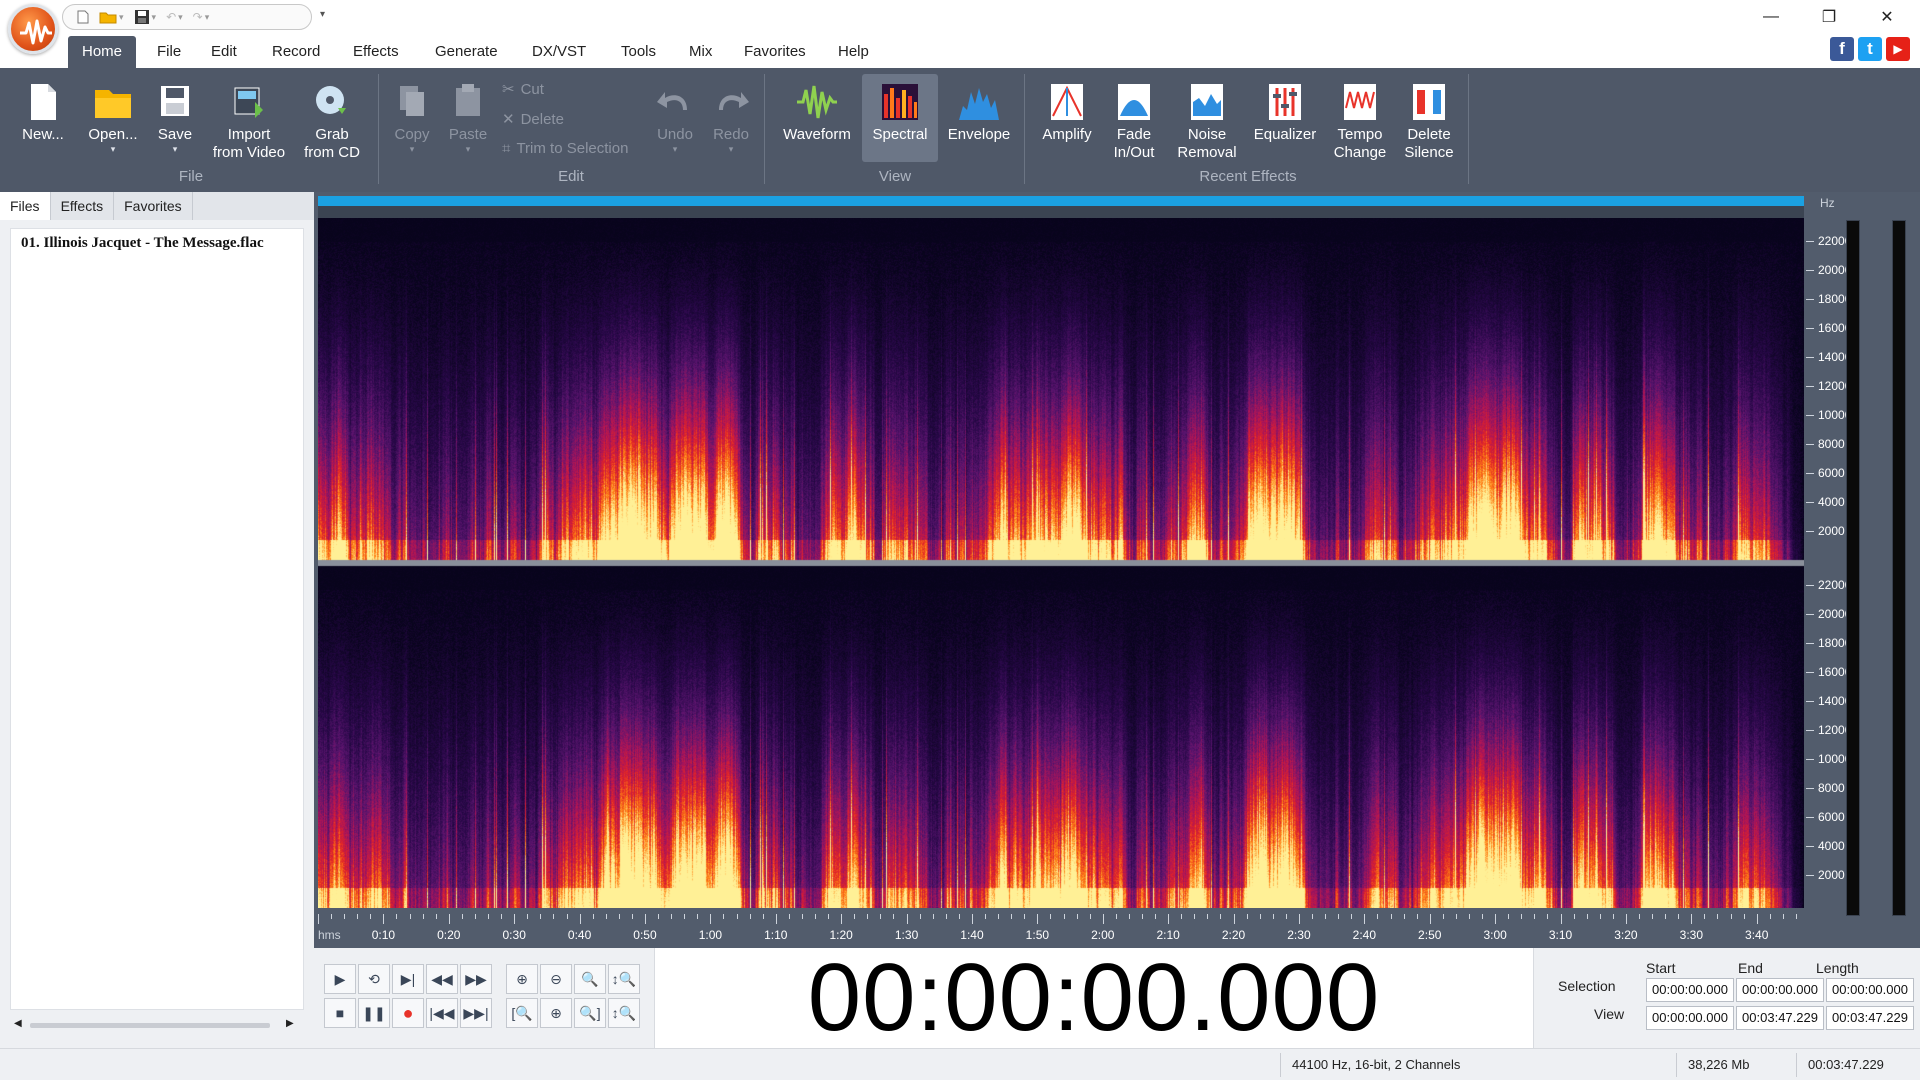 The width and height of the screenshot is (1920, 1080). What do you see at coordinates (1870, 1018) in the screenshot?
I see `view-length-field: 00:03:47.229` at bounding box center [1870, 1018].